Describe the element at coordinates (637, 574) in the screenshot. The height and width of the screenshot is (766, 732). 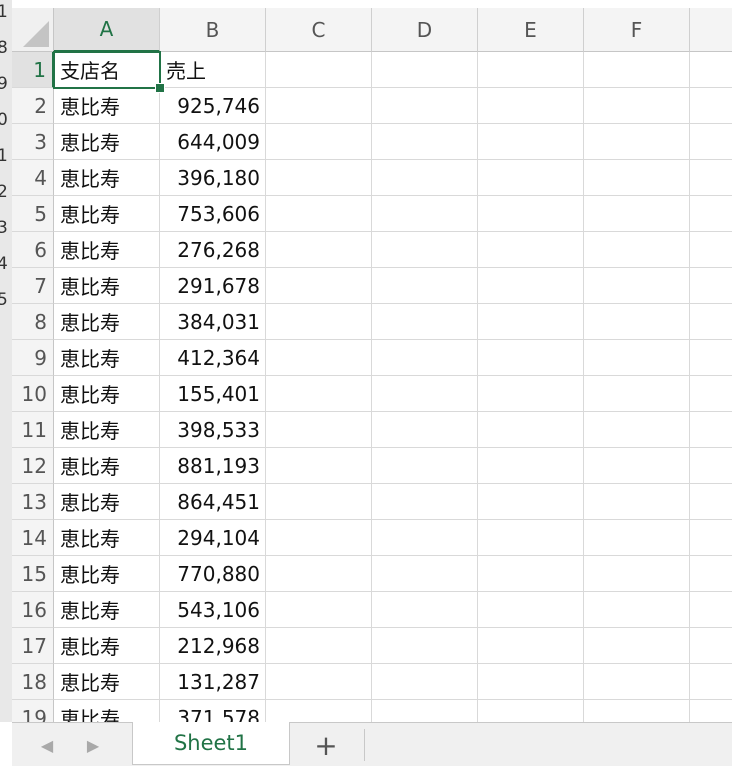
I see `cell-f15` at that location.